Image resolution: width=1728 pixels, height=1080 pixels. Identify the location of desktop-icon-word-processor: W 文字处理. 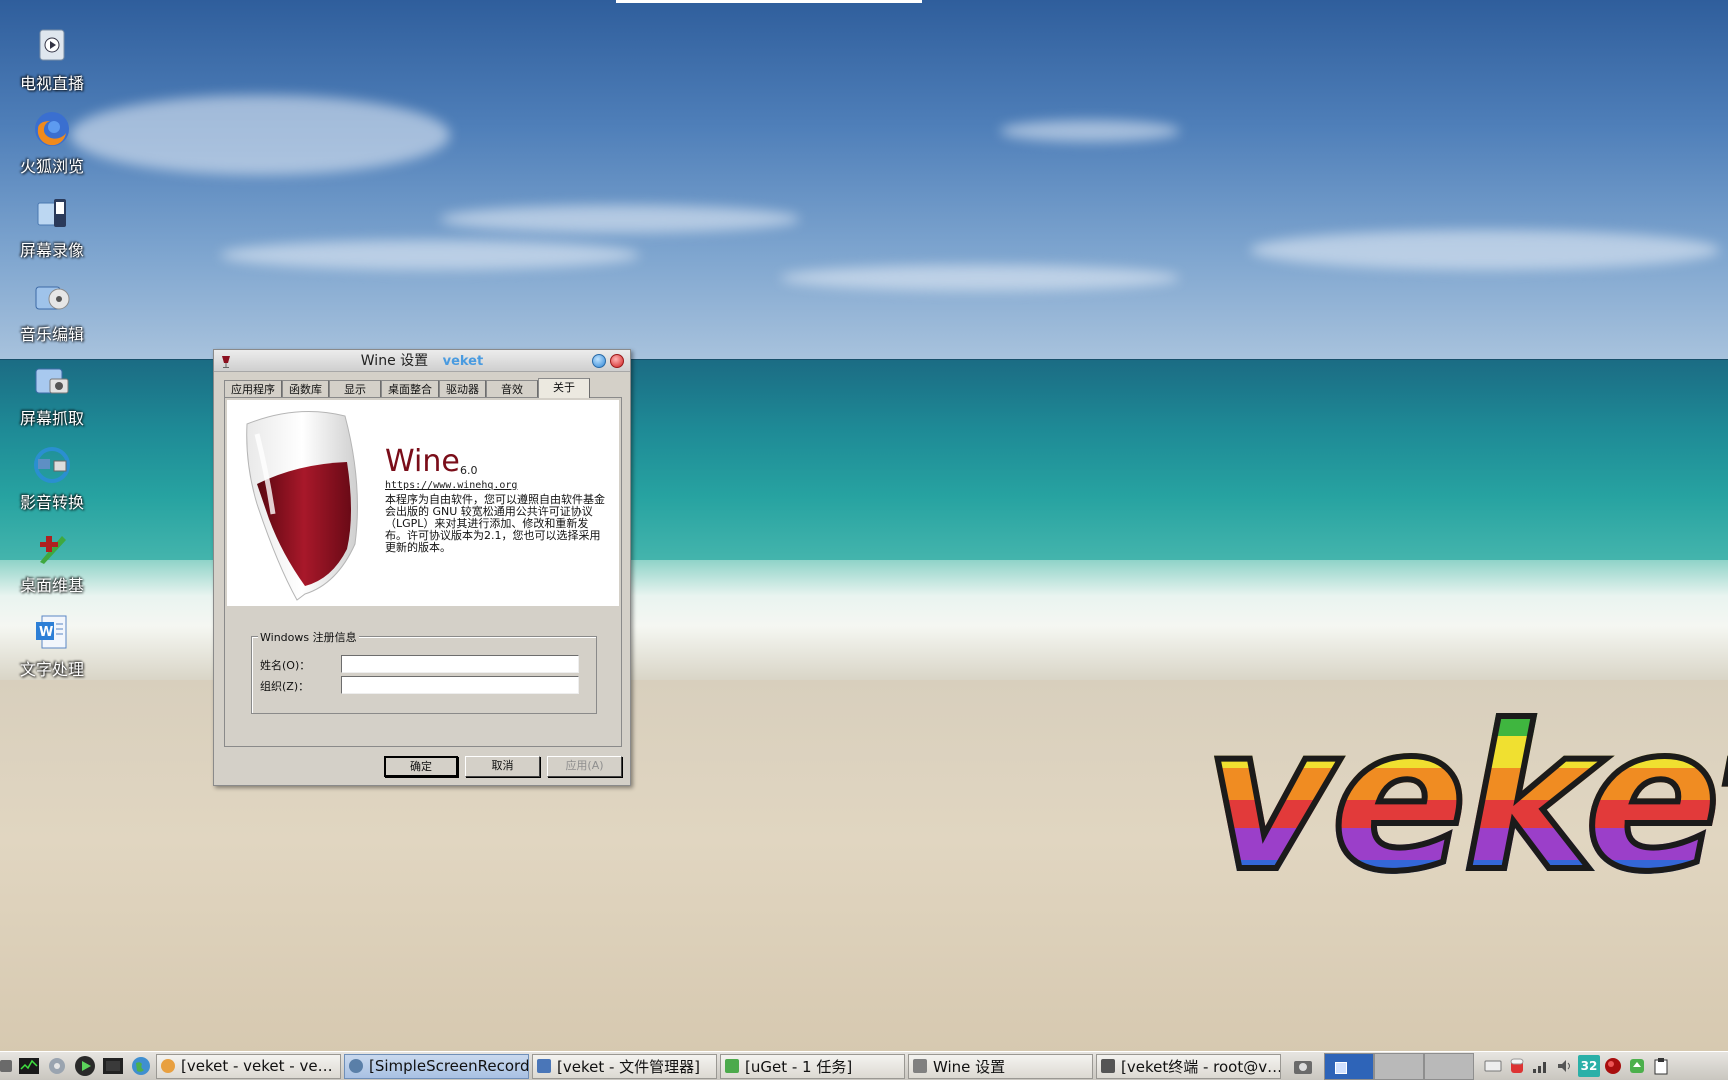
(52, 646).